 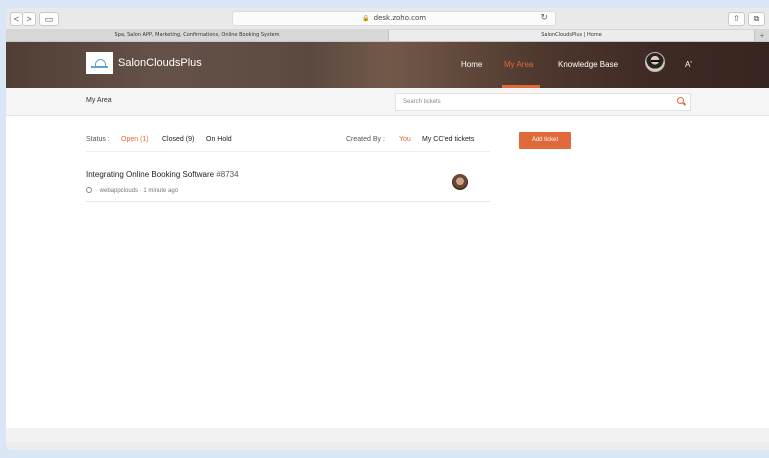 What do you see at coordinates (471, 65) in the screenshot?
I see `nav-home: Home` at bounding box center [471, 65].